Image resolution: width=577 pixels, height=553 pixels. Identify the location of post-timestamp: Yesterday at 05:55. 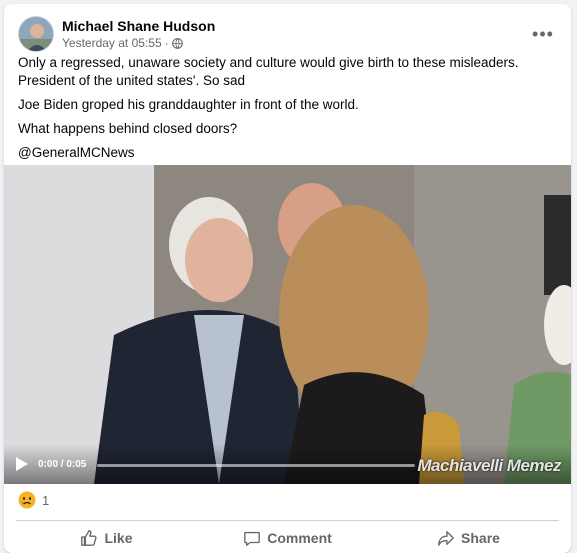
(112, 43).